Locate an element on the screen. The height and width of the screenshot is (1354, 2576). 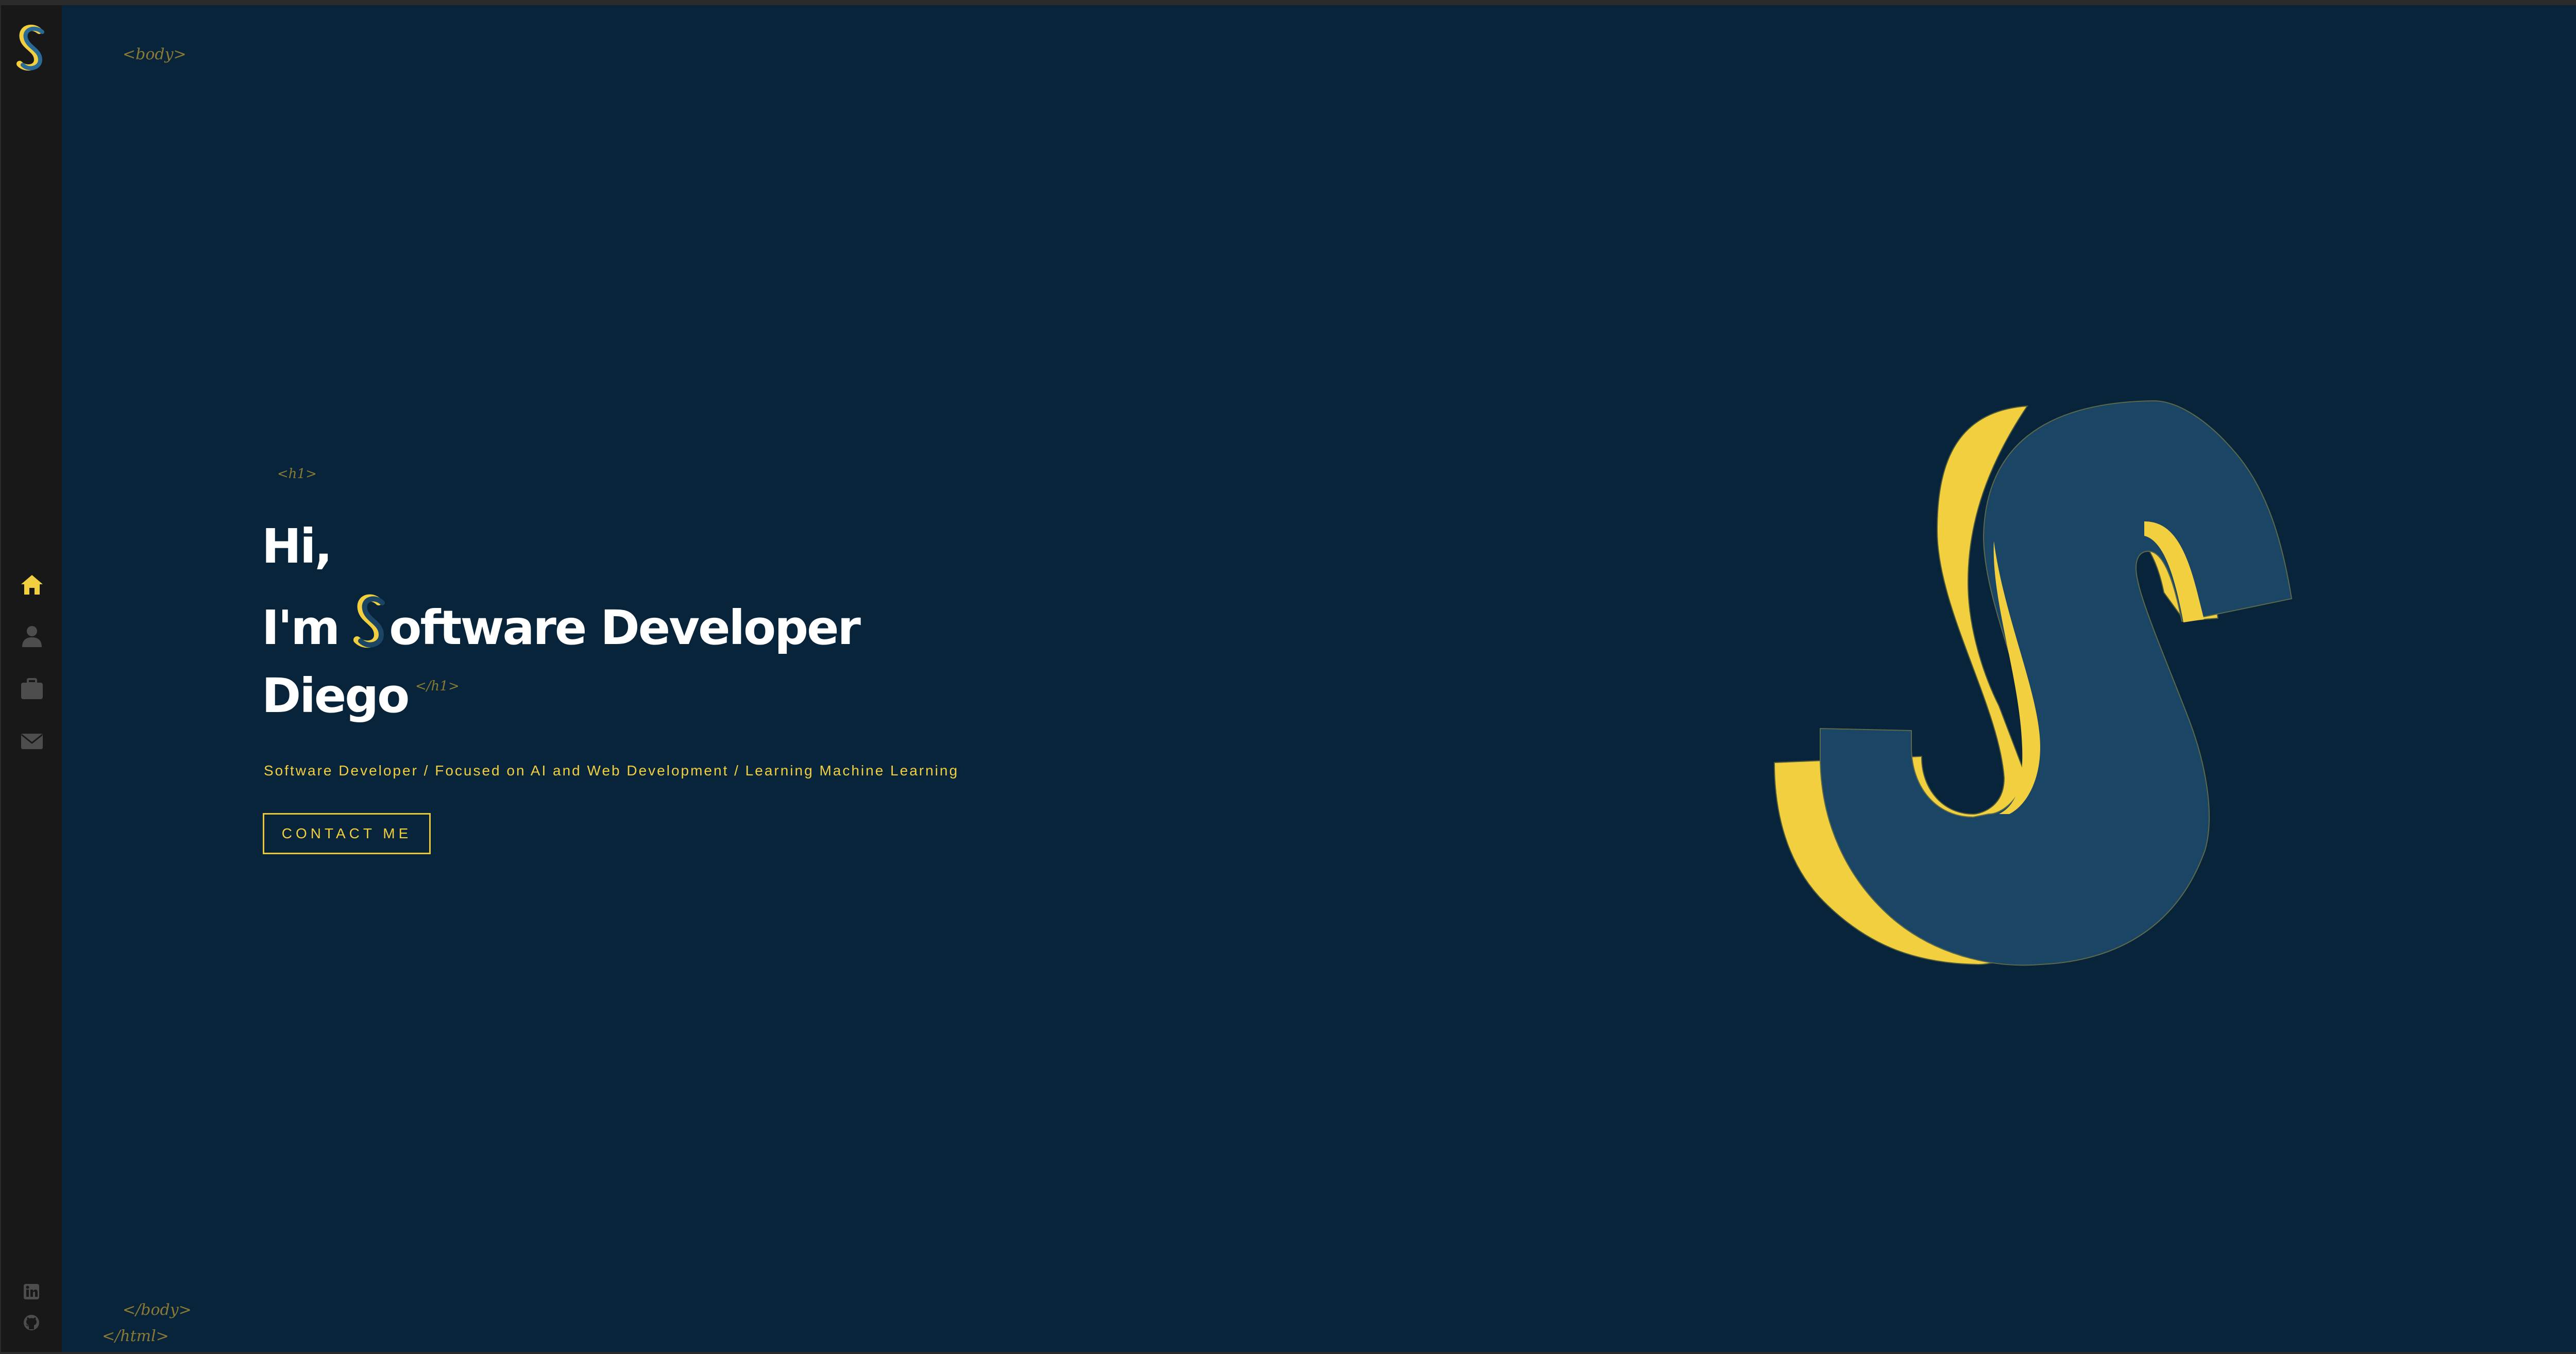
headline-role: I'm oftware Developer is located at coordinates (562, 624).